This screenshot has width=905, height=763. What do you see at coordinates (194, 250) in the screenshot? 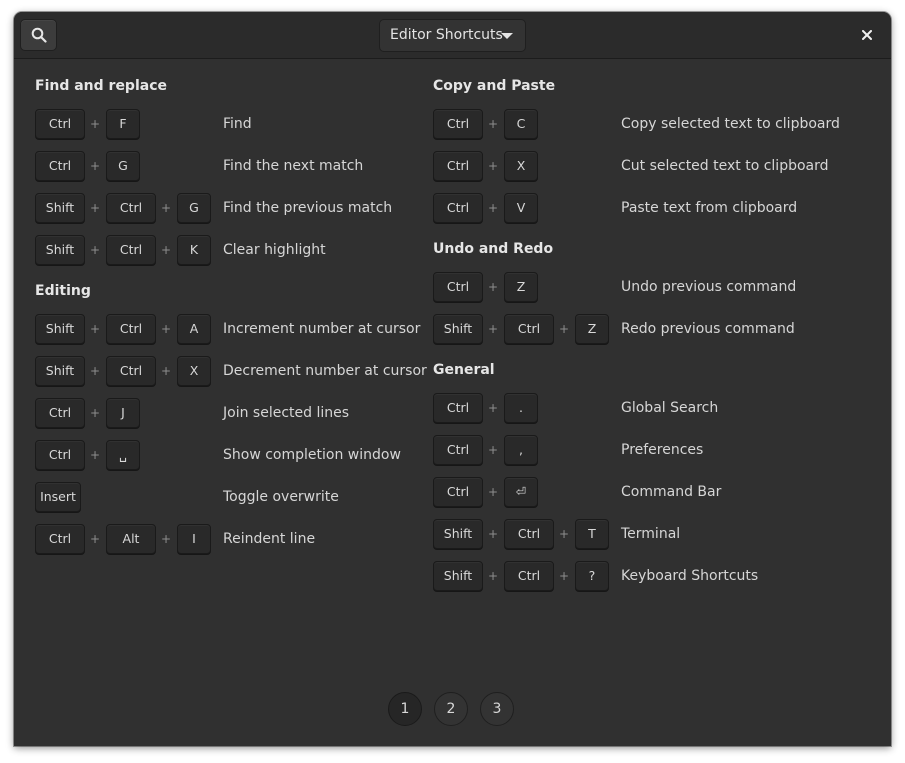
I see `keycap: K` at bounding box center [194, 250].